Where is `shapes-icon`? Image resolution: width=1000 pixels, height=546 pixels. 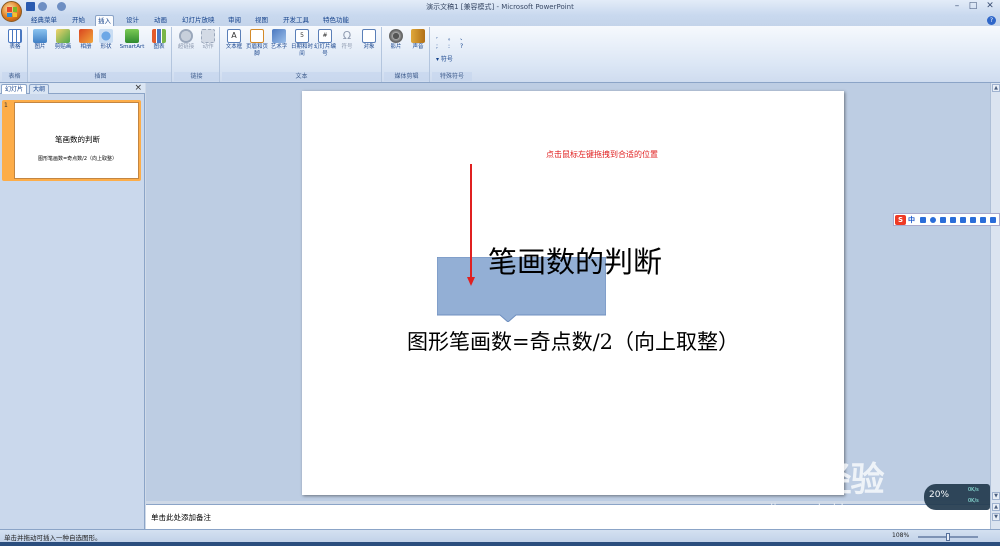
shapes-icon is located at coordinates (106, 36).